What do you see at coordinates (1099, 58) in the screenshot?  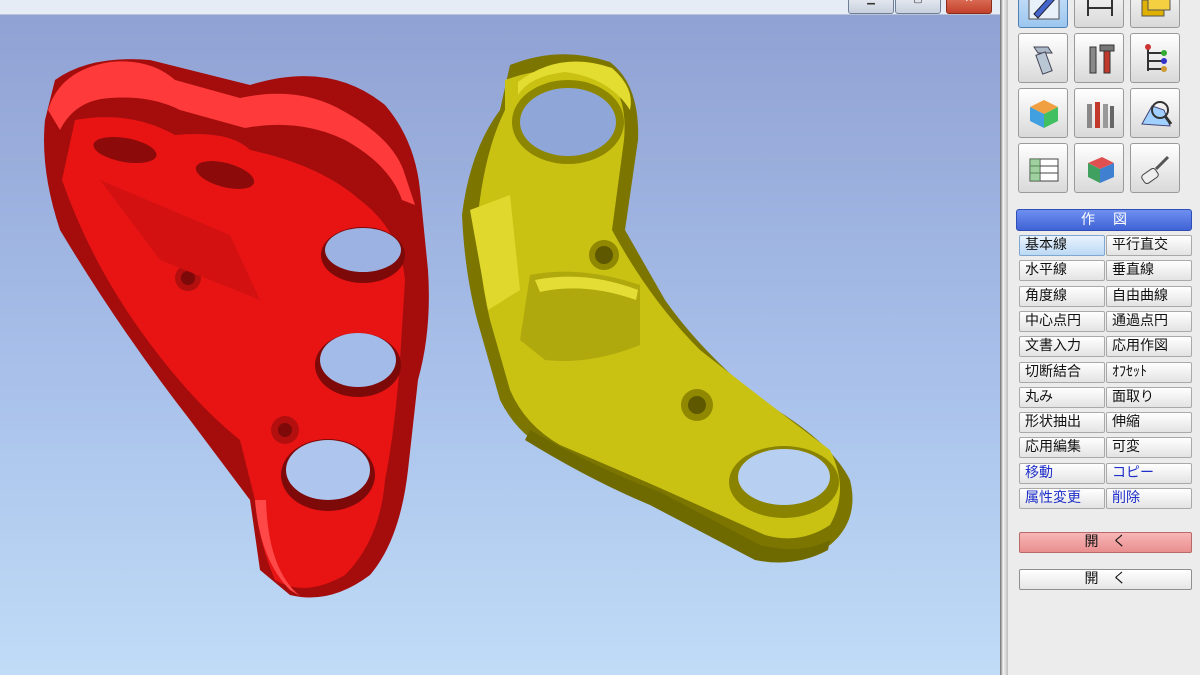 I see `tools-icon` at bounding box center [1099, 58].